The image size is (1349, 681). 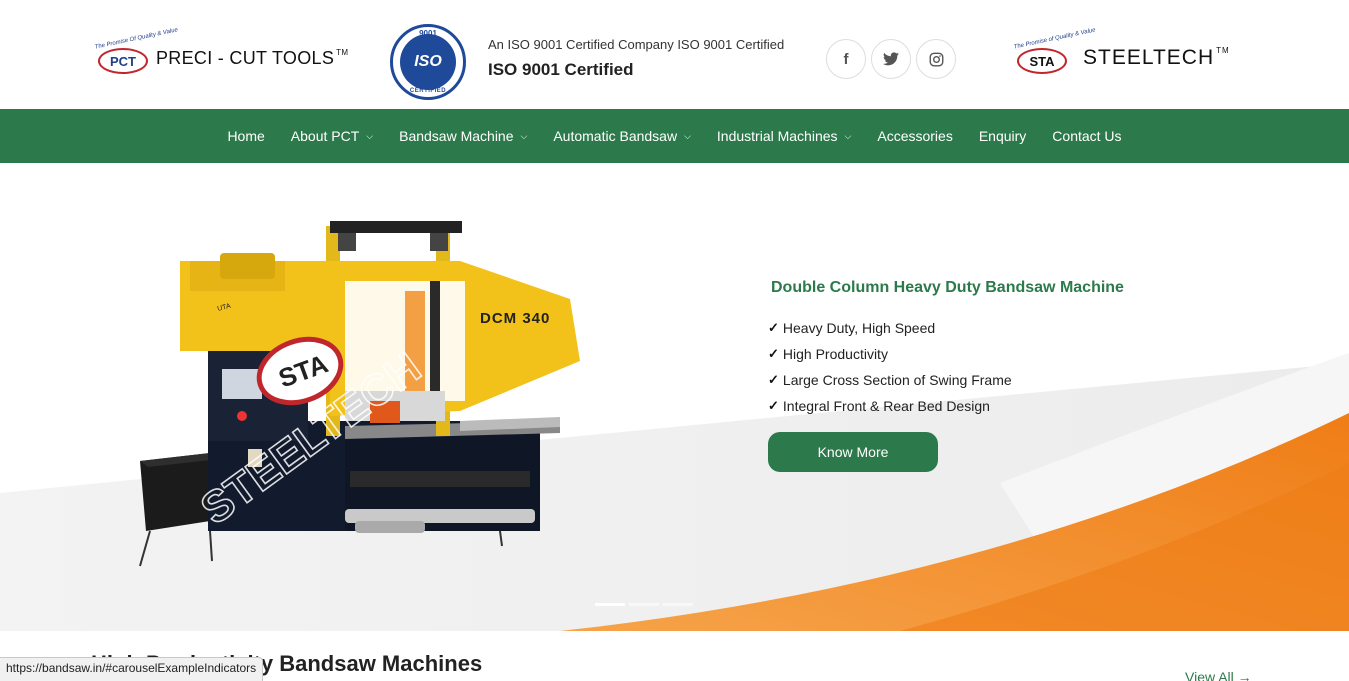 I want to click on feature-item: ✓ Large Cross Section of Swing Frame, so click(x=890, y=380).